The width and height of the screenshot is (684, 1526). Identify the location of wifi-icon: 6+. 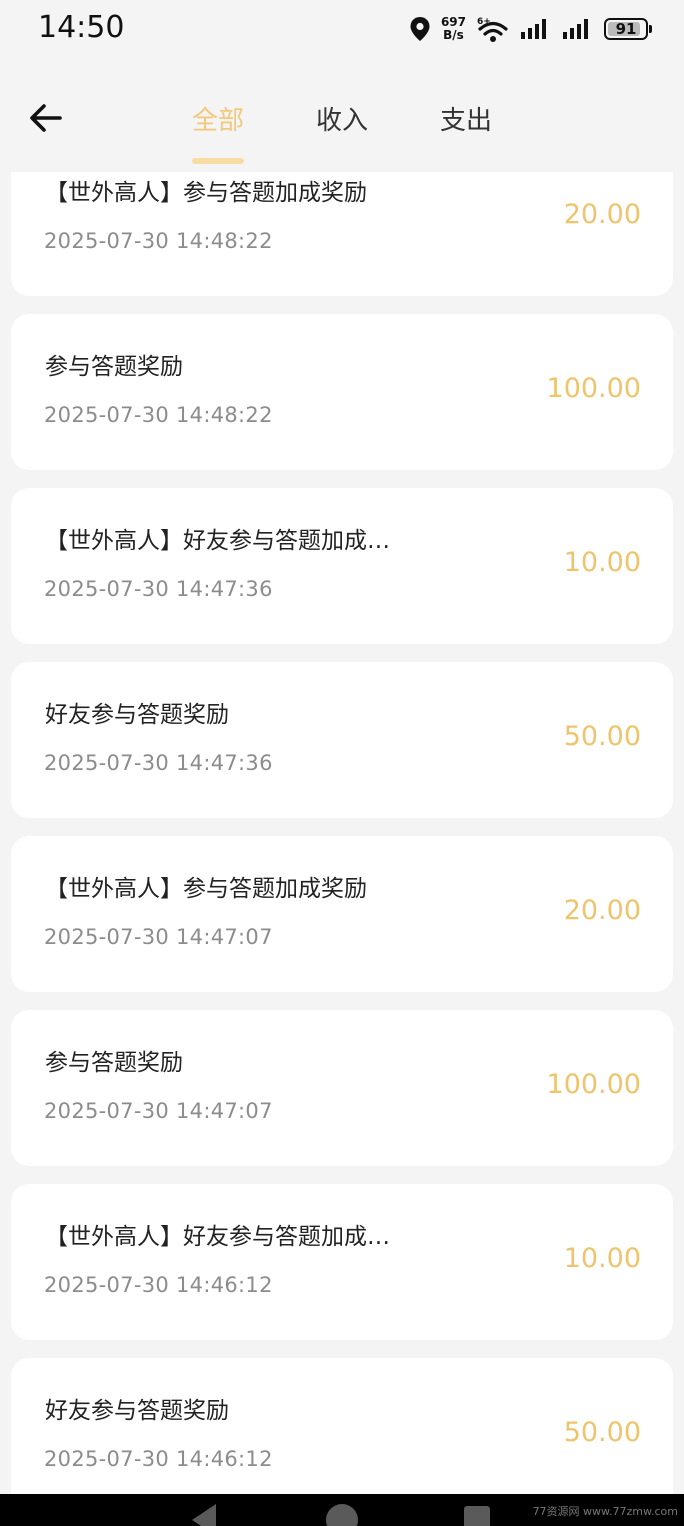
(492, 29).